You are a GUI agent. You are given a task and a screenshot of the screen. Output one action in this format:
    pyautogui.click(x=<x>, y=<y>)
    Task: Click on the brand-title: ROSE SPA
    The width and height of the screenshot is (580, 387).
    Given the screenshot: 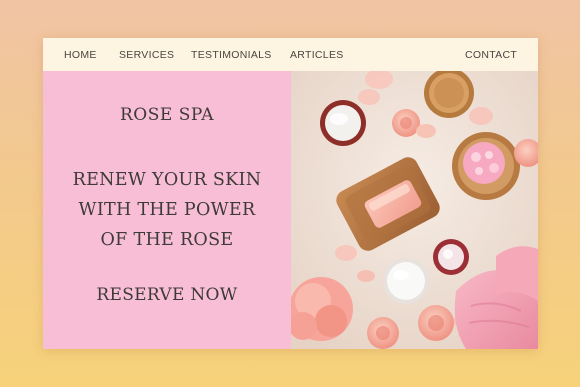 What is the action you would take?
    pyautogui.click(x=167, y=115)
    